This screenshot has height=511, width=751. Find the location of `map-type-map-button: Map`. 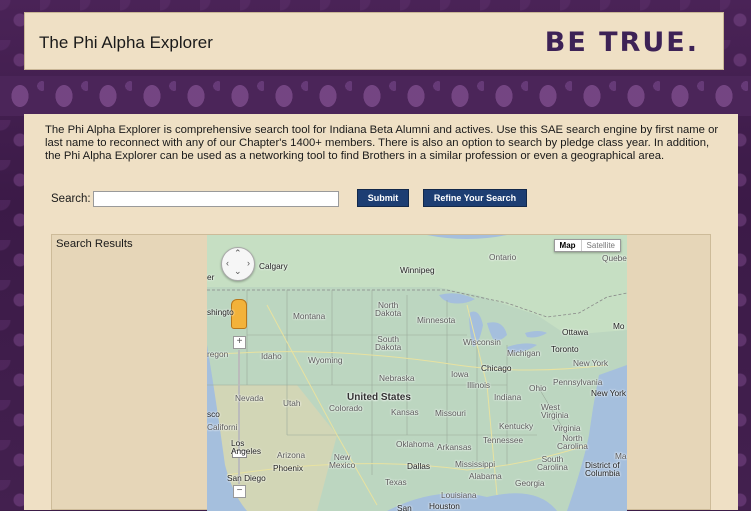

map-type-map-button: Map is located at coordinates (568, 245).